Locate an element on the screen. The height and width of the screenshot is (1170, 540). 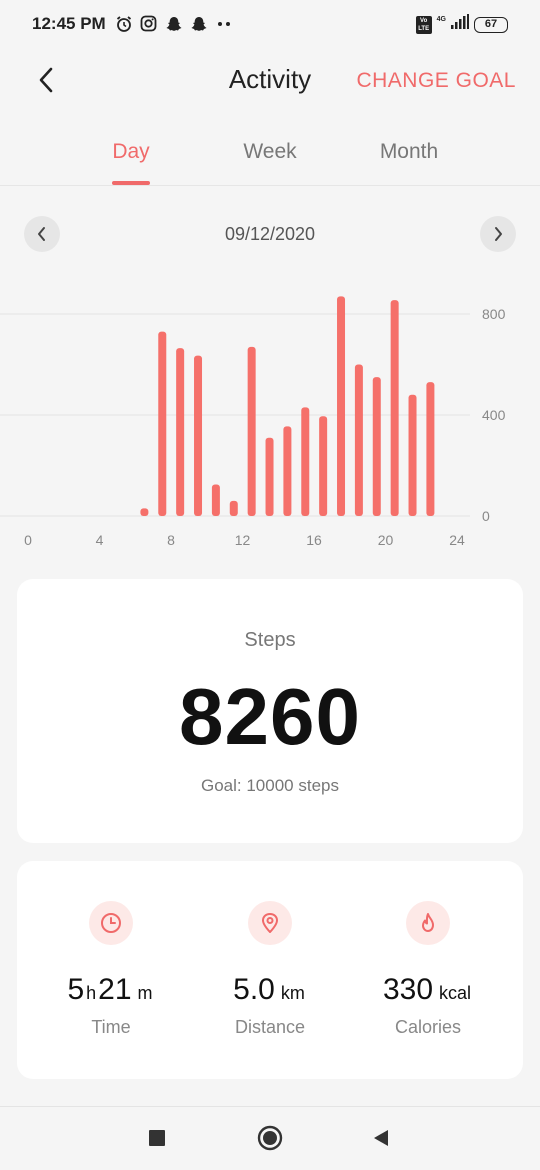
x-tick-label: 8 is located at coordinates (171, 540).